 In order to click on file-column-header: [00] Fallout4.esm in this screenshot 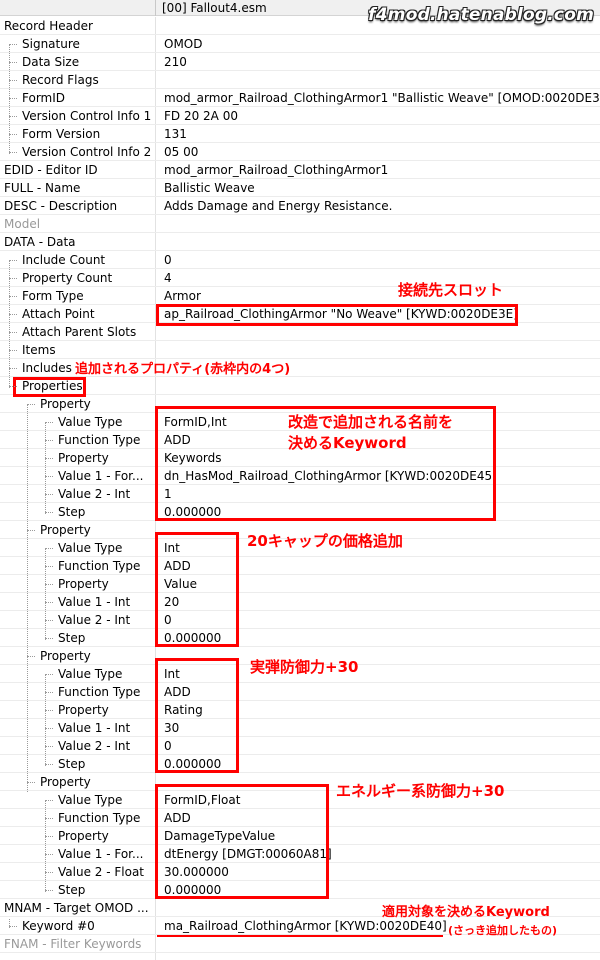, I will do `click(214, 8)`.